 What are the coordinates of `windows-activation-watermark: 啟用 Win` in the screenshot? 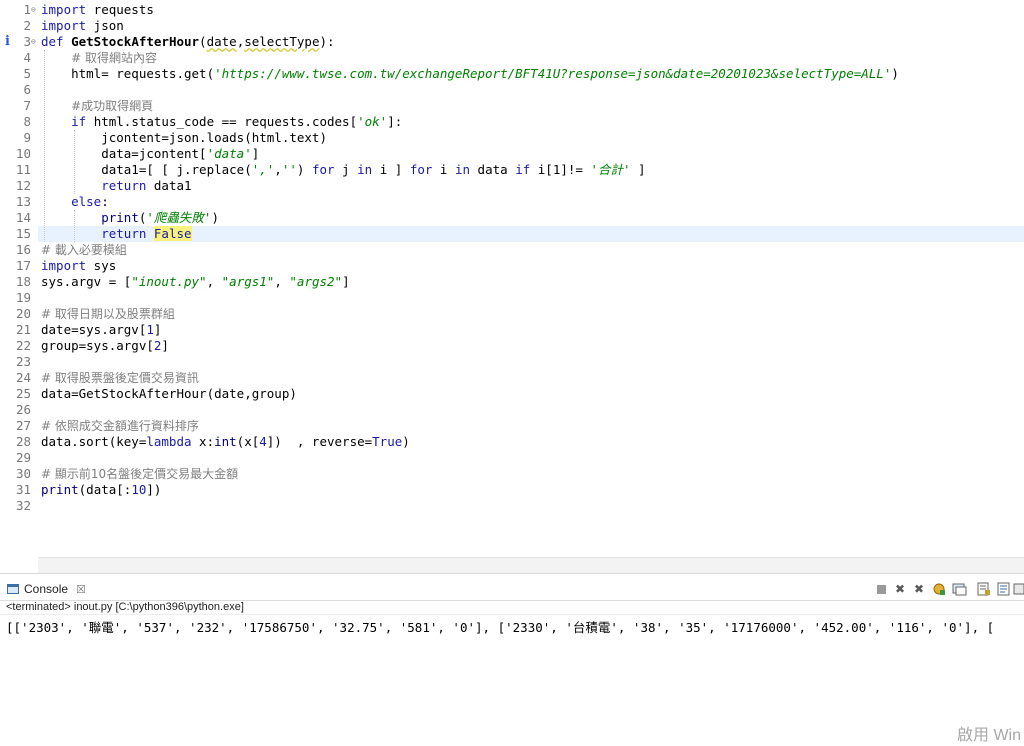 It's located at (989, 735).